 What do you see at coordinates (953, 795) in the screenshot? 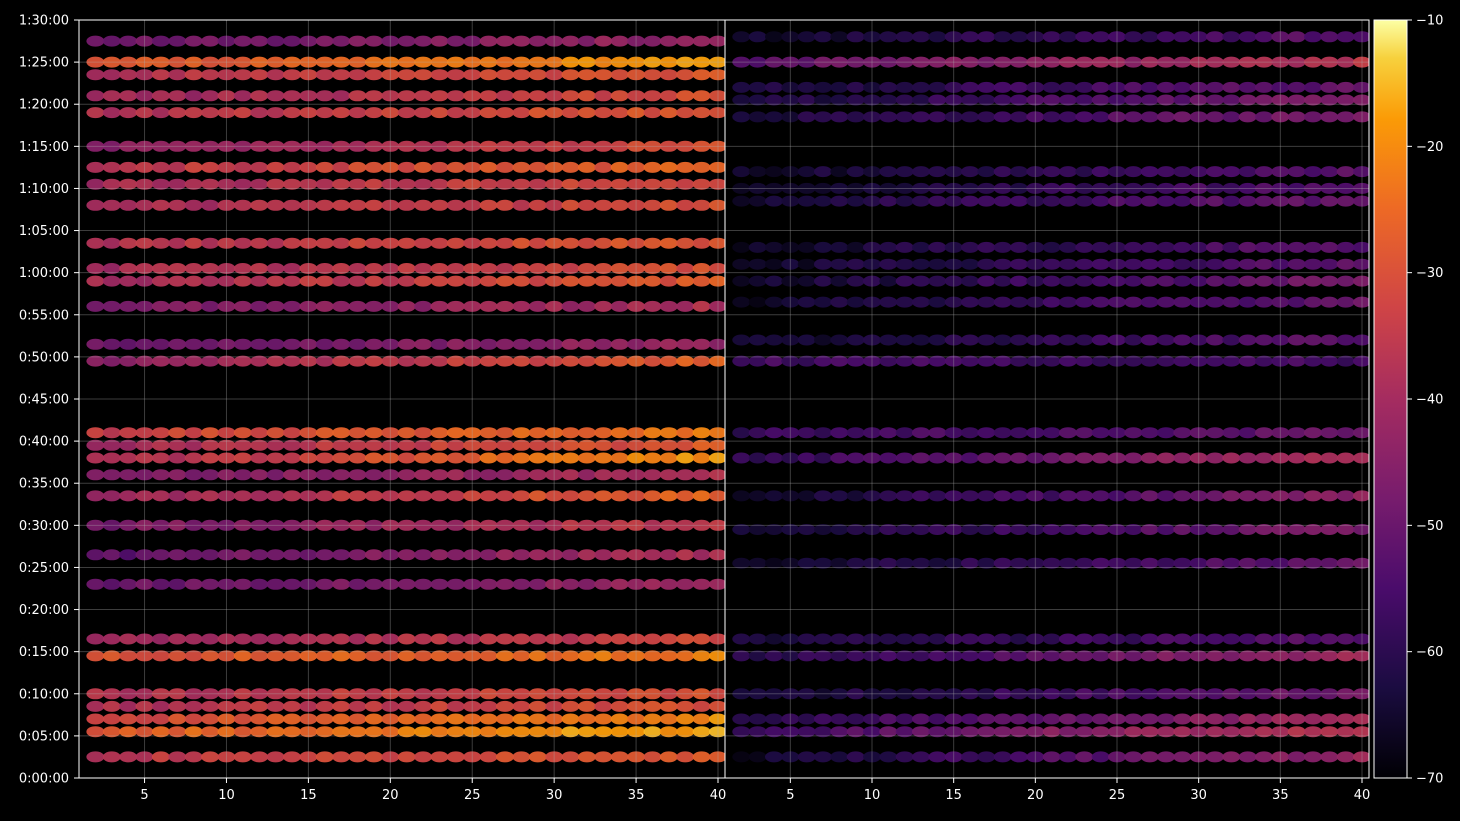
I see `x-tick-label: 15` at bounding box center [953, 795].